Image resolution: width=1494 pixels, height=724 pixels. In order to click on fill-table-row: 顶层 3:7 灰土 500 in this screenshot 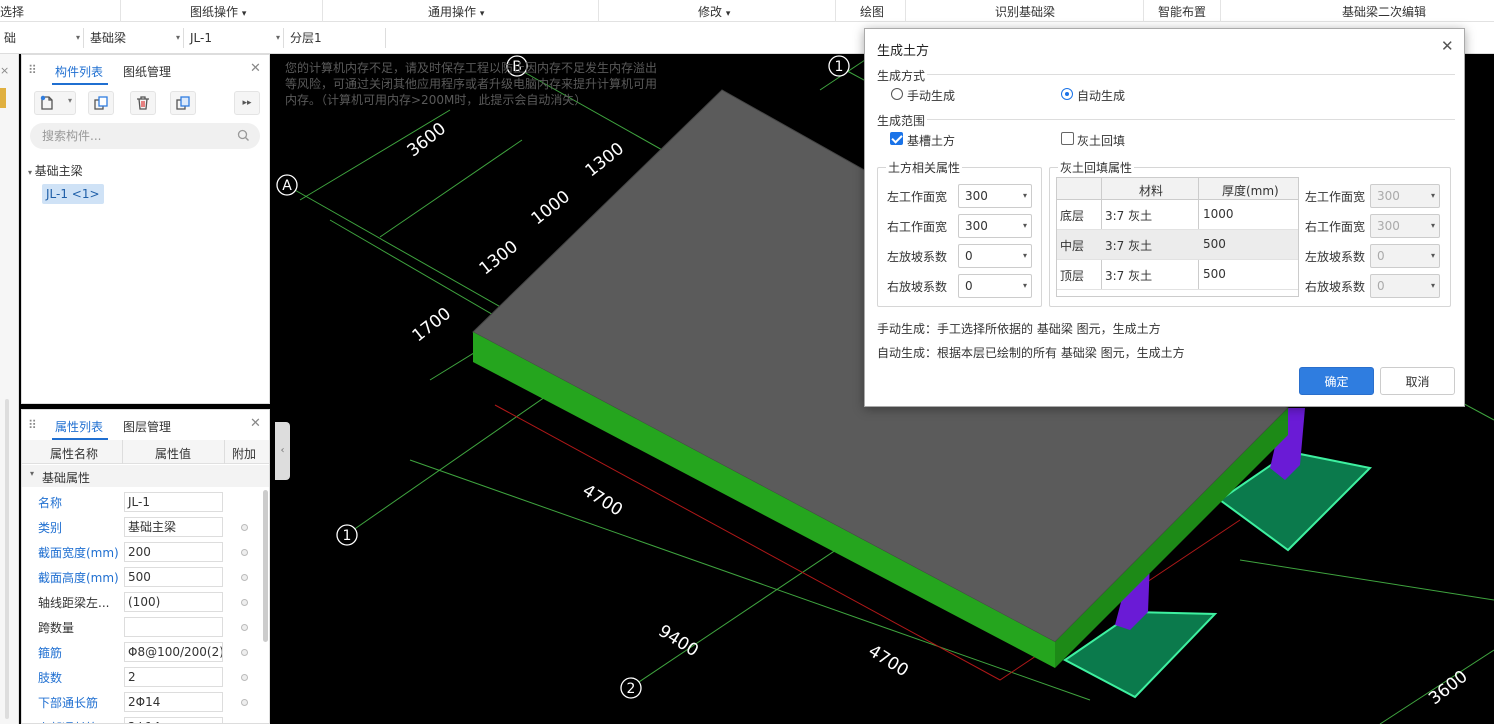, I will do `click(1177, 275)`.